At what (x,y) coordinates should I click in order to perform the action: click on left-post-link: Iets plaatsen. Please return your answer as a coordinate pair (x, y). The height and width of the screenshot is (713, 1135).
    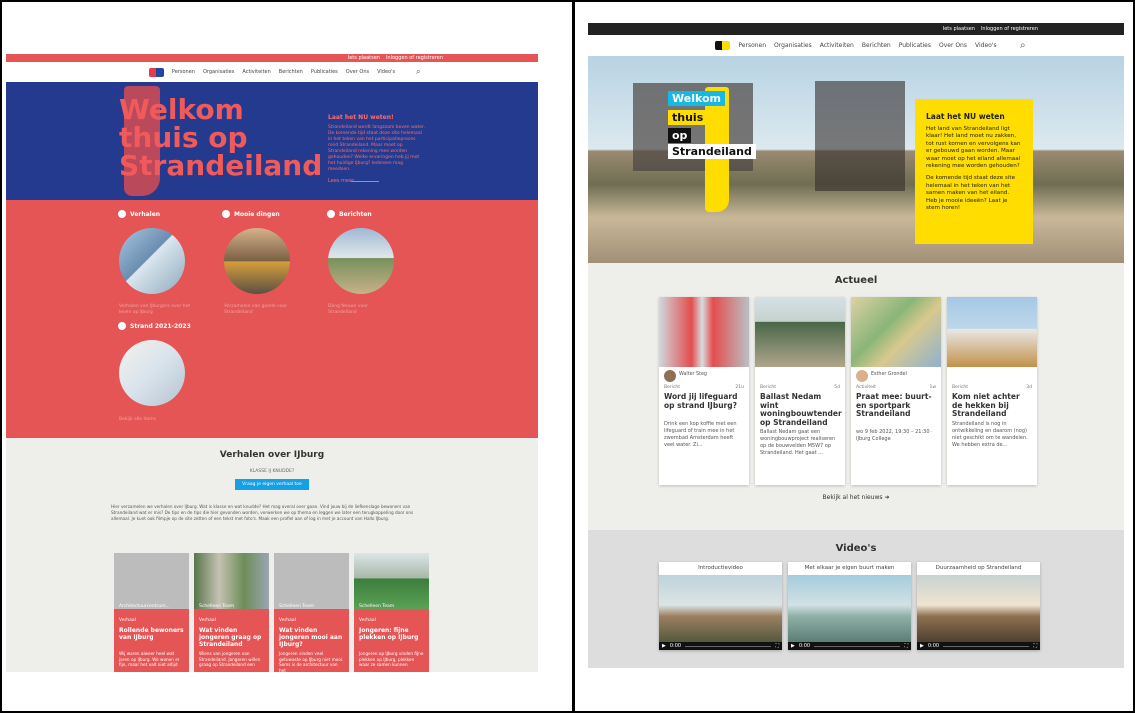
    Looking at the image, I should click on (364, 58).